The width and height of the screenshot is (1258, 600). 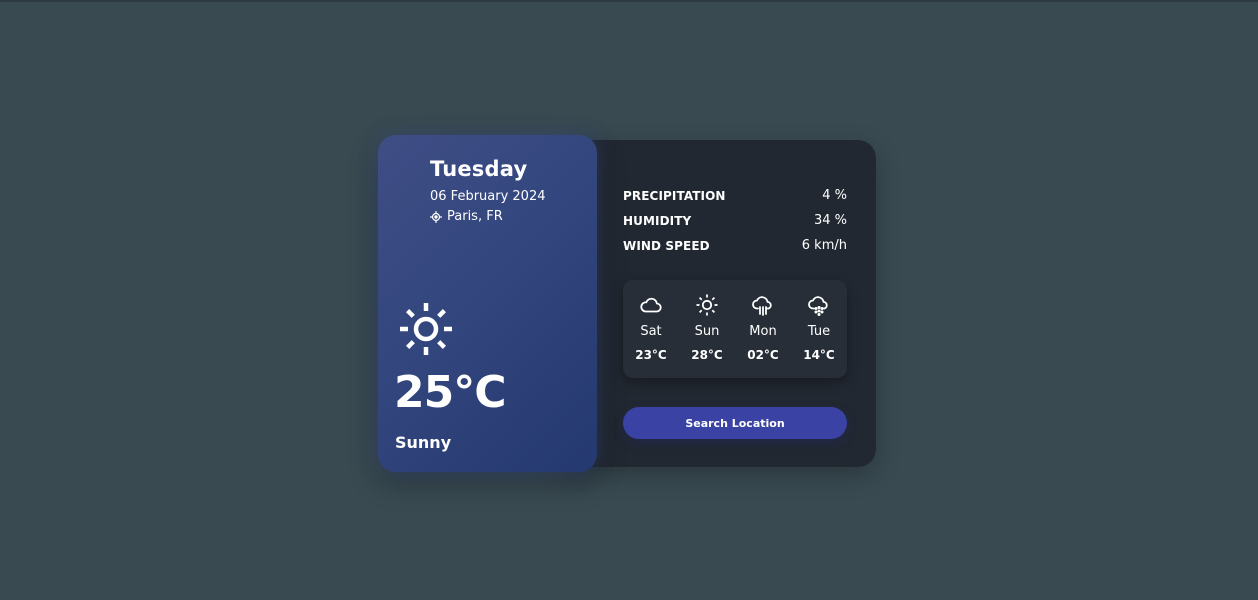 What do you see at coordinates (707, 355) in the screenshot?
I see `forecast-temp: 28°C` at bounding box center [707, 355].